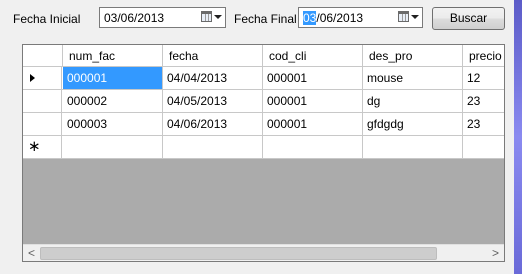  Describe the element at coordinates (518, 137) in the screenshot. I see `window-border` at that location.